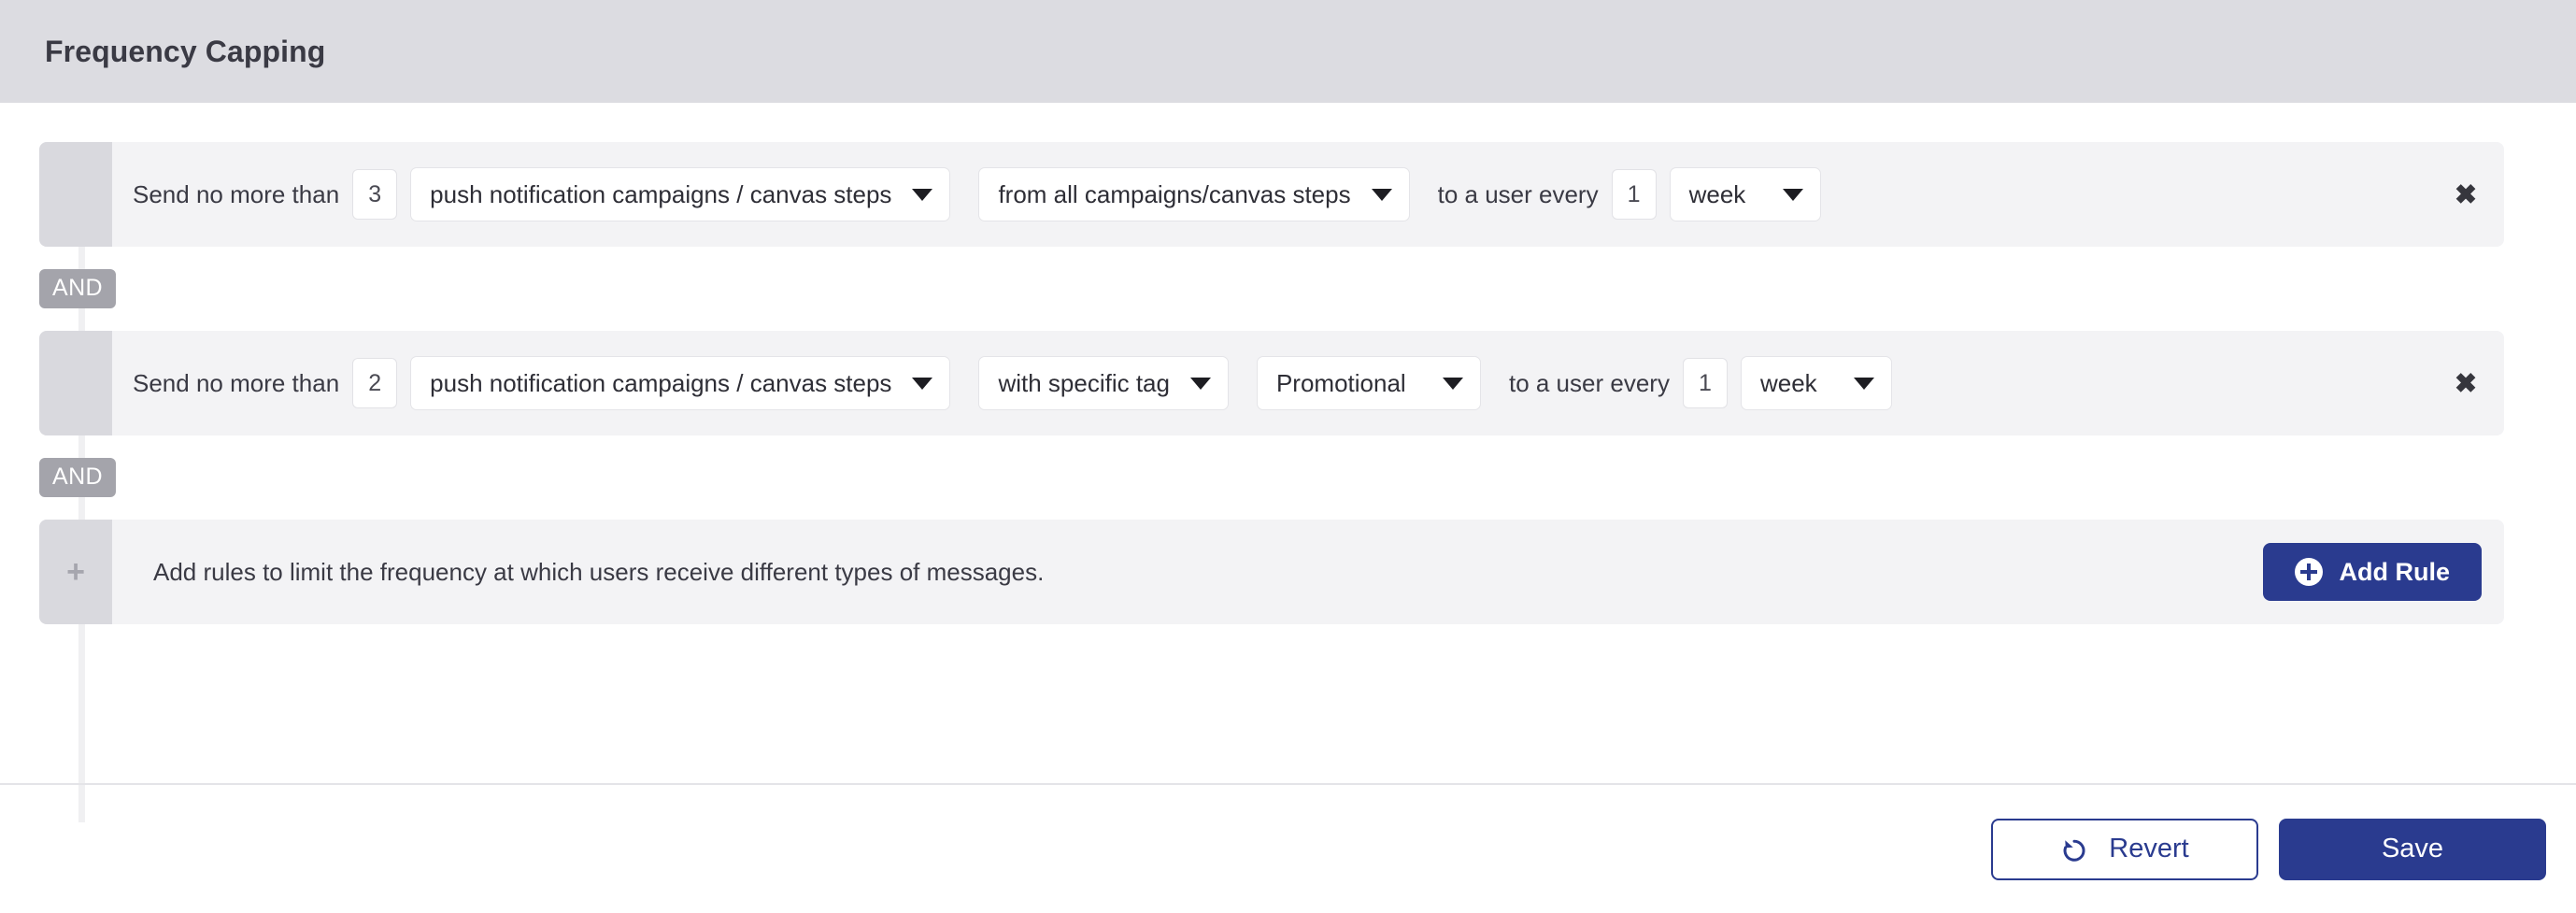  What do you see at coordinates (375, 383) in the screenshot?
I see `rule-count-input: 2` at bounding box center [375, 383].